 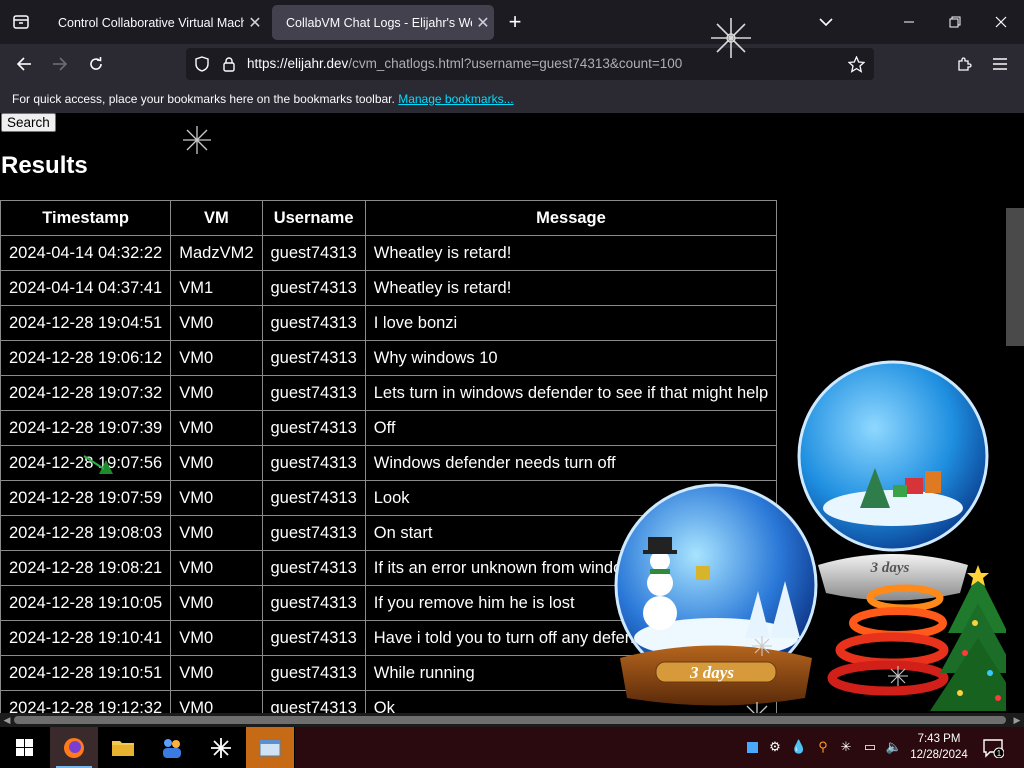 I want to click on restore-icon, so click(x=955, y=22).